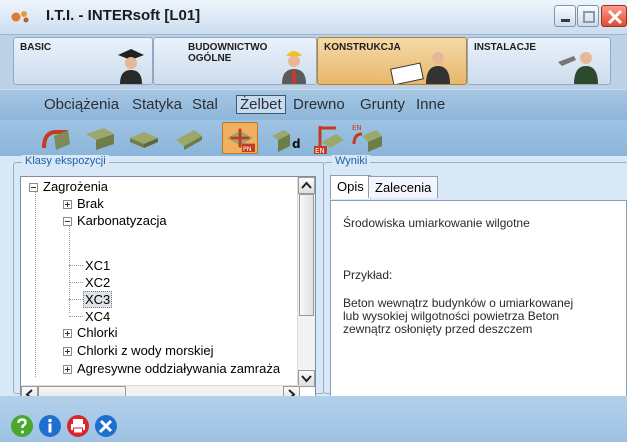  I want to click on menu-grunty: Grunty, so click(382, 104).